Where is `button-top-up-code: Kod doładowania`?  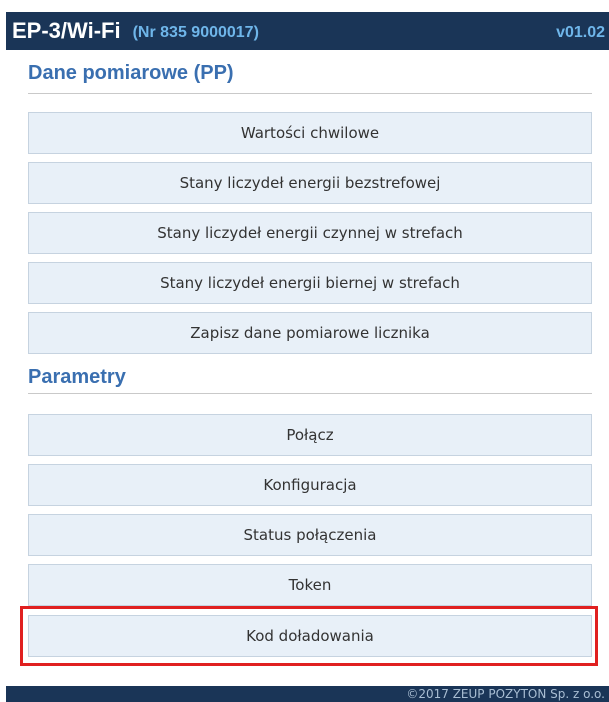 button-top-up-code: Kod doładowania is located at coordinates (310, 636).